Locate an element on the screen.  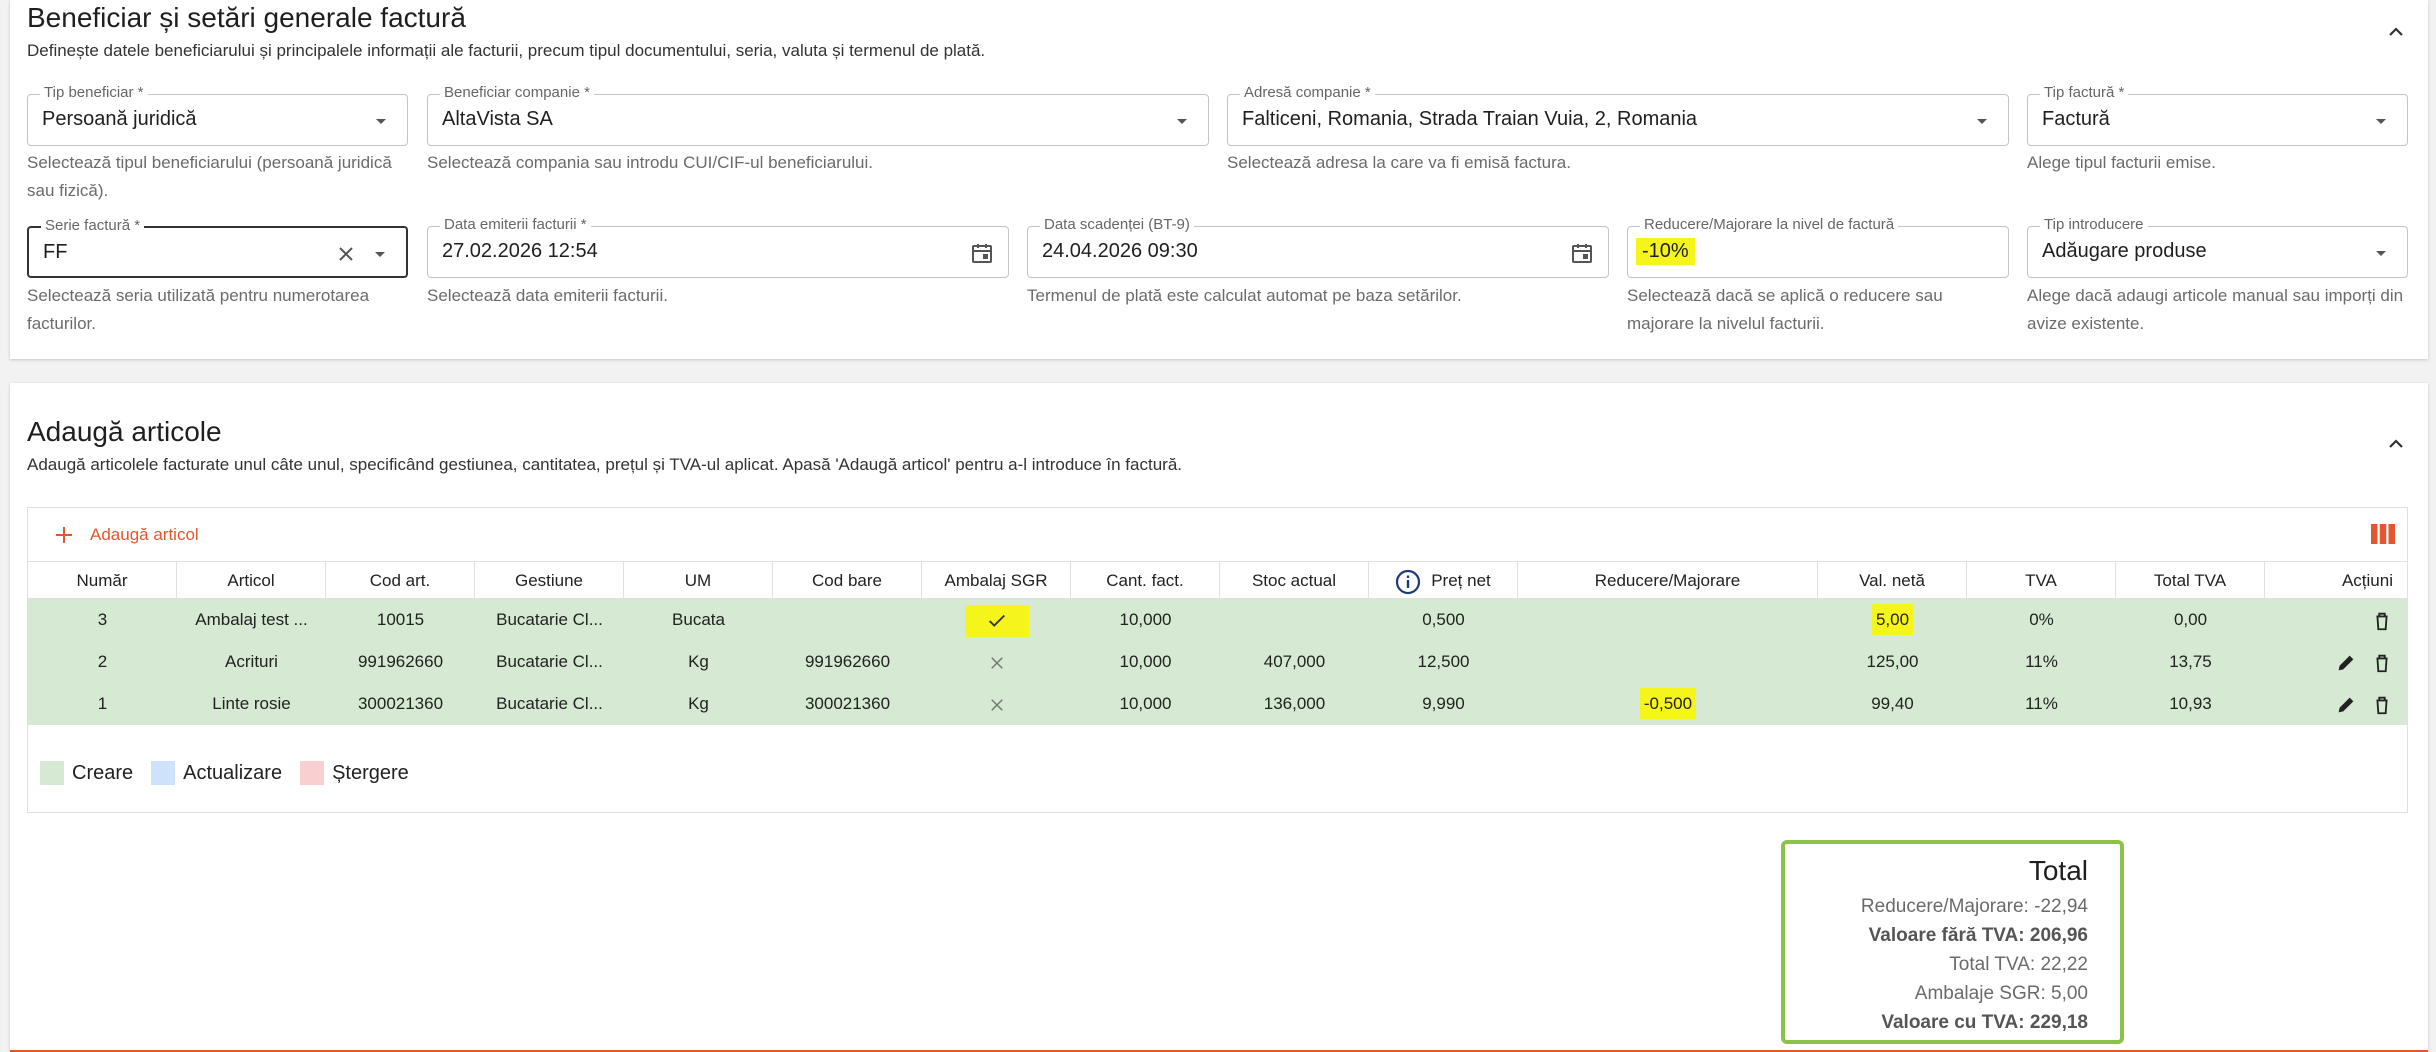
cell-cod-art: 991962660 is located at coordinates (400, 661).